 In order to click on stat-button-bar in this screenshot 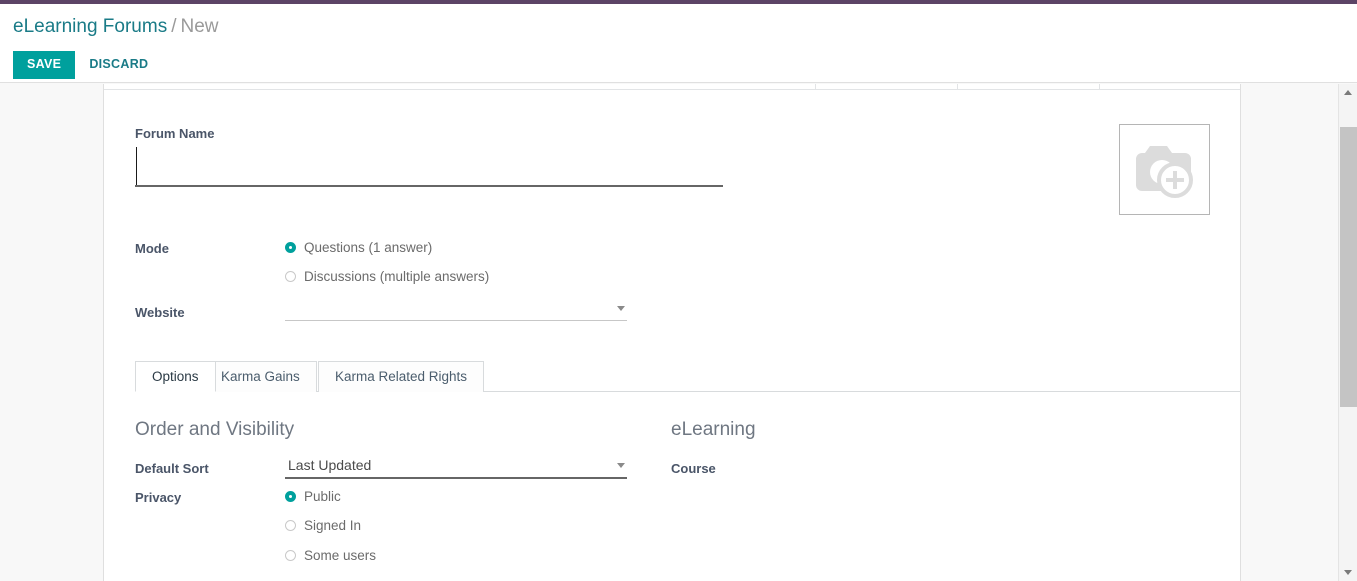, I will do `click(672, 87)`.